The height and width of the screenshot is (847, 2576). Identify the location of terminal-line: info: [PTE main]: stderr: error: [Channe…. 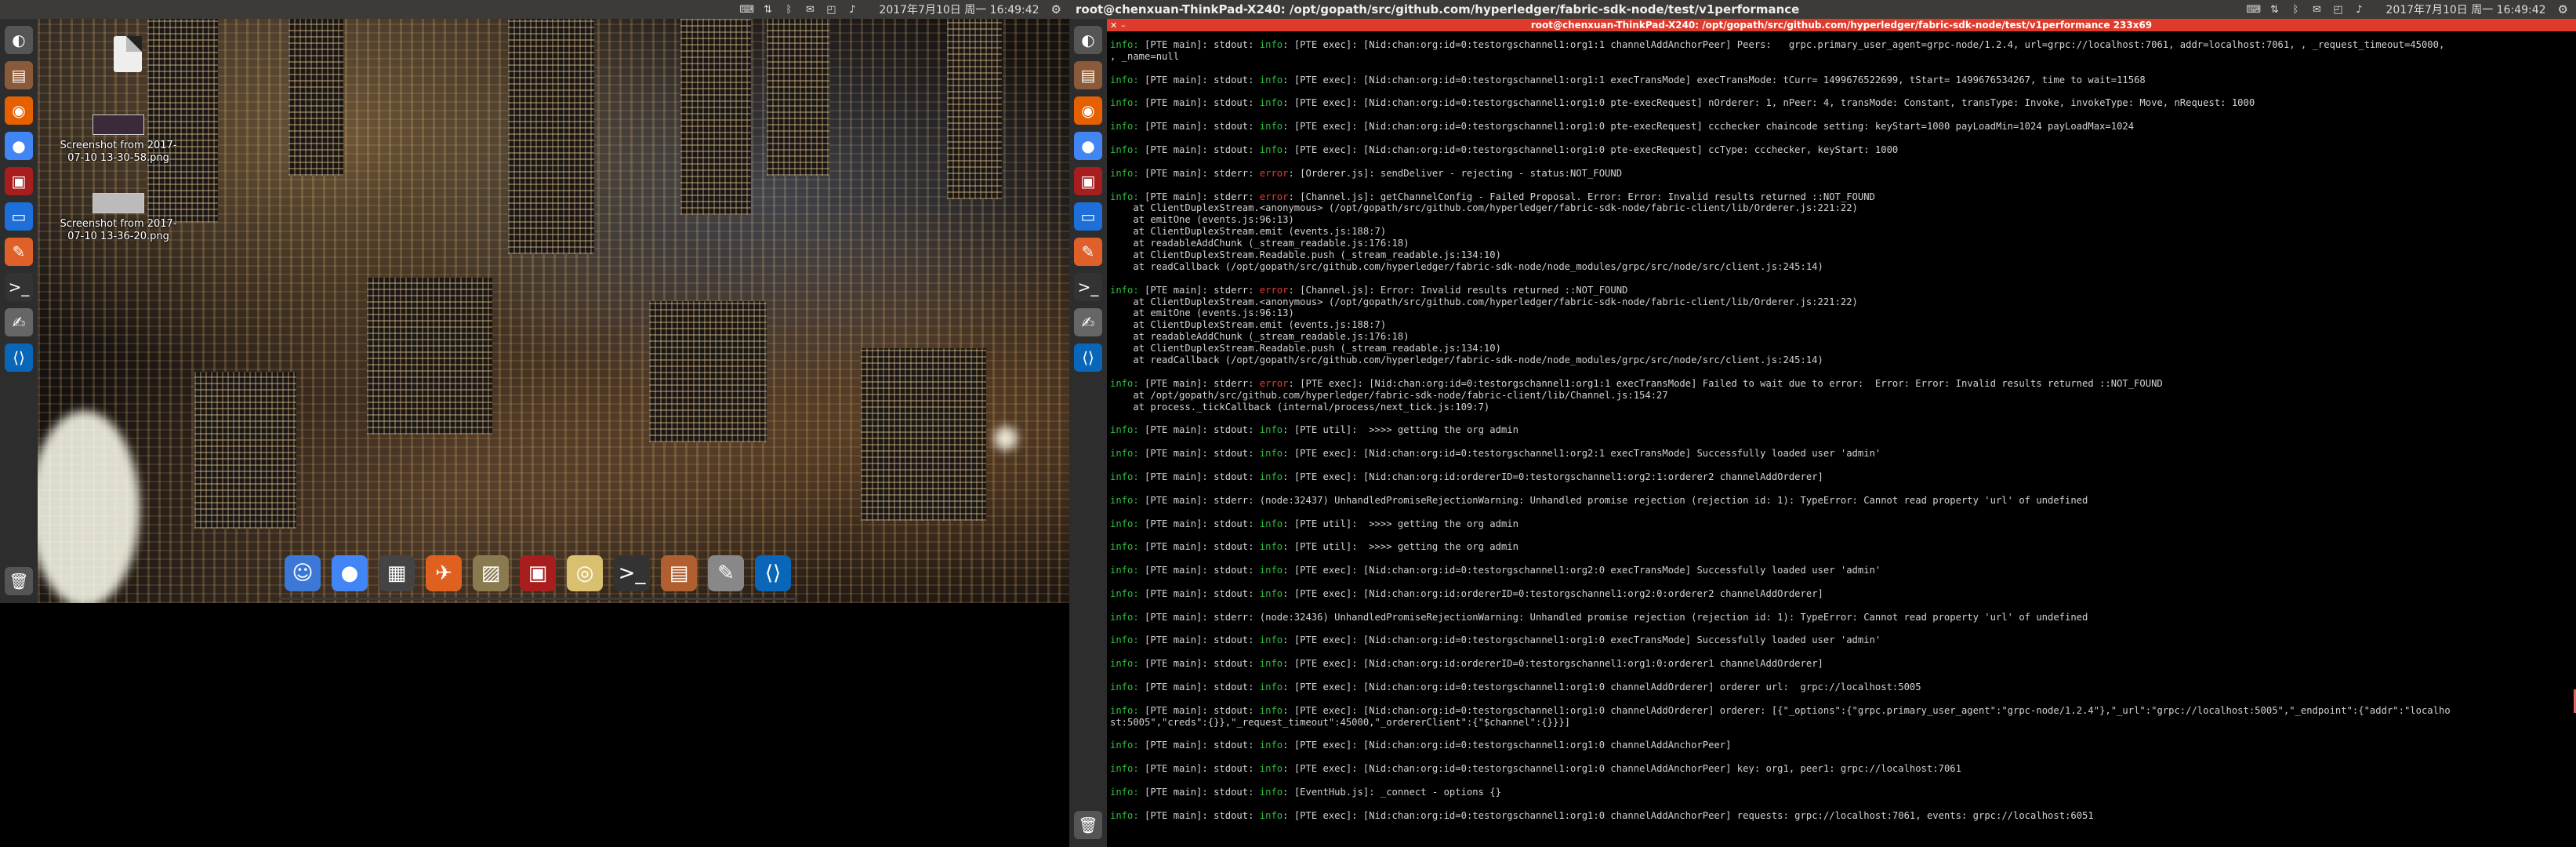
(1843, 290).